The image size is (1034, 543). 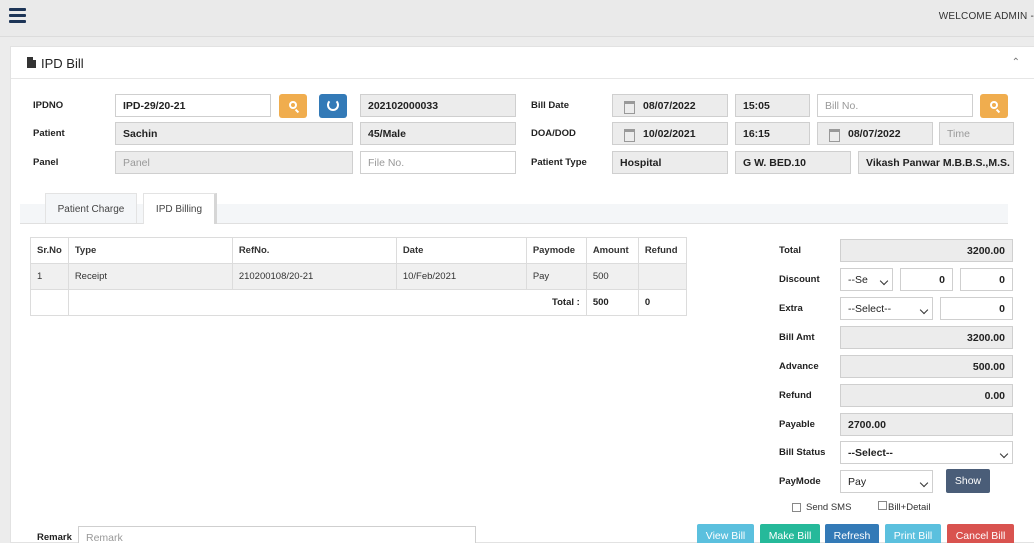 What do you see at coordinates (522, 63) in the screenshot?
I see `panel-header: IPD Bill ⌃` at bounding box center [522, 63].